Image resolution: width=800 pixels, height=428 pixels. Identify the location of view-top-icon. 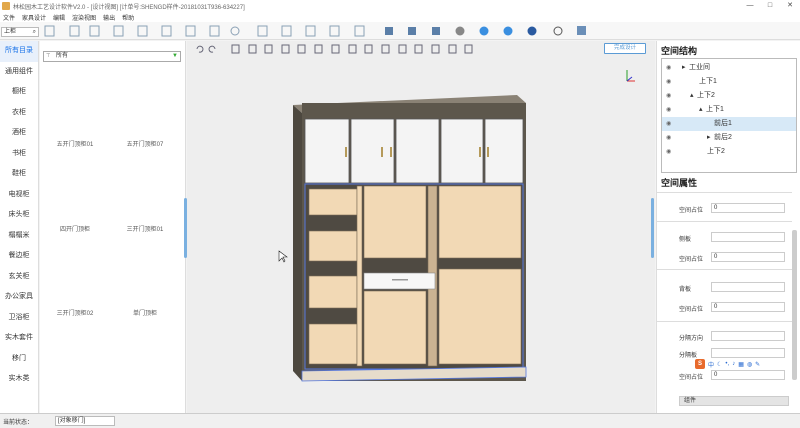
(436, 31).